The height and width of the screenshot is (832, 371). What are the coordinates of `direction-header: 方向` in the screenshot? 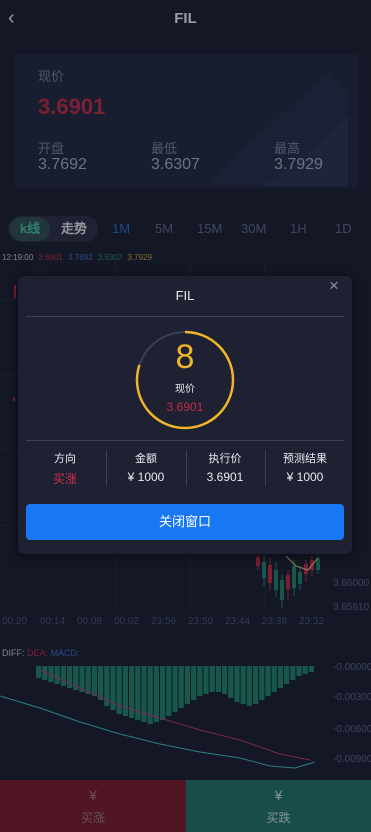 It's located at (65, 459).